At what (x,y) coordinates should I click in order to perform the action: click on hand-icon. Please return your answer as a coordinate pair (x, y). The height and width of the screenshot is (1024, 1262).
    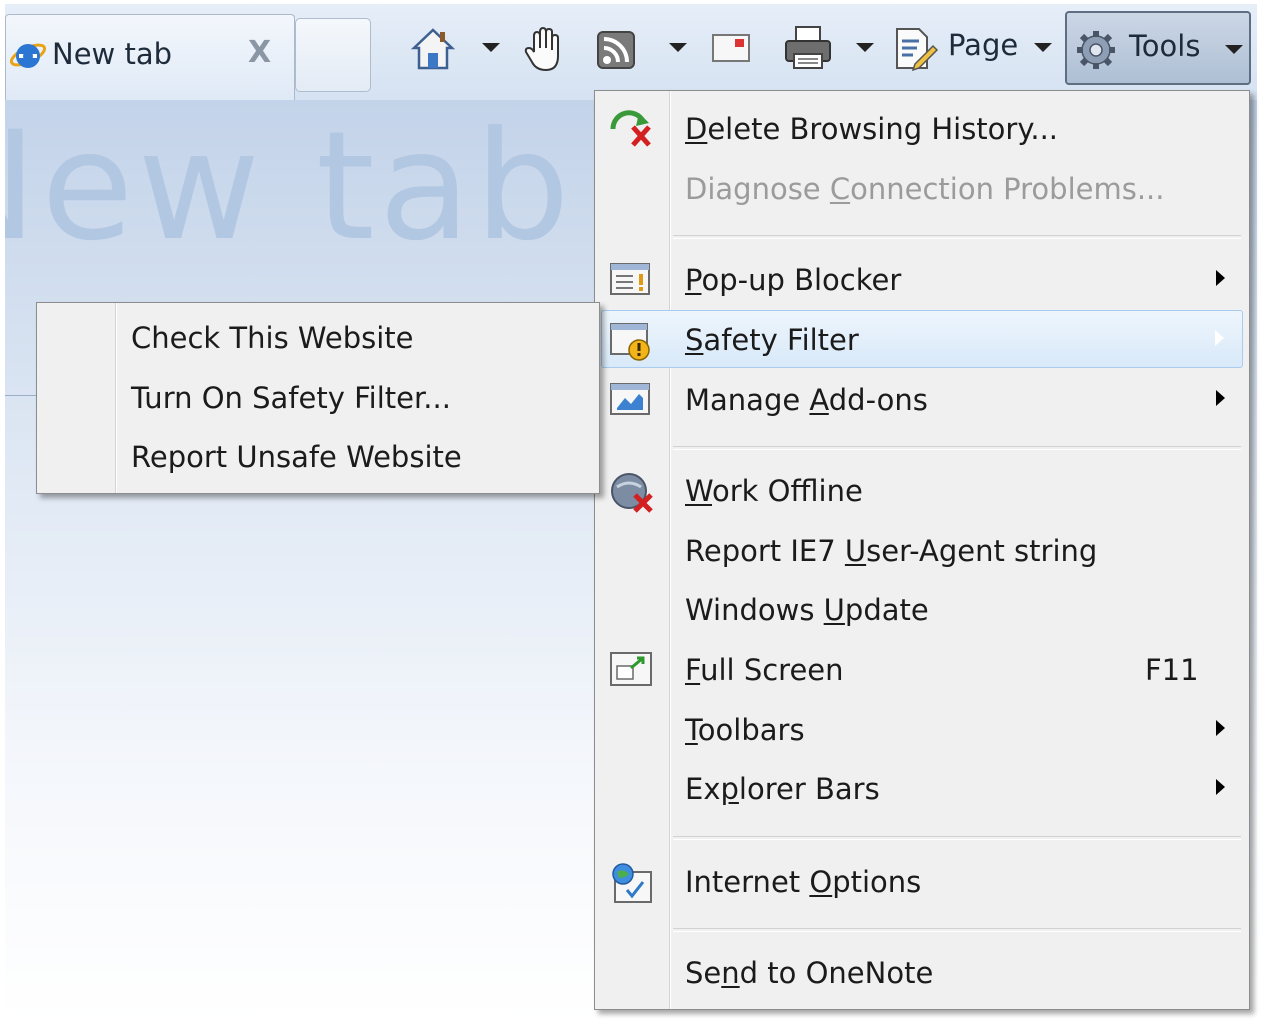
    Looking at the image, I should click on (545, 51).